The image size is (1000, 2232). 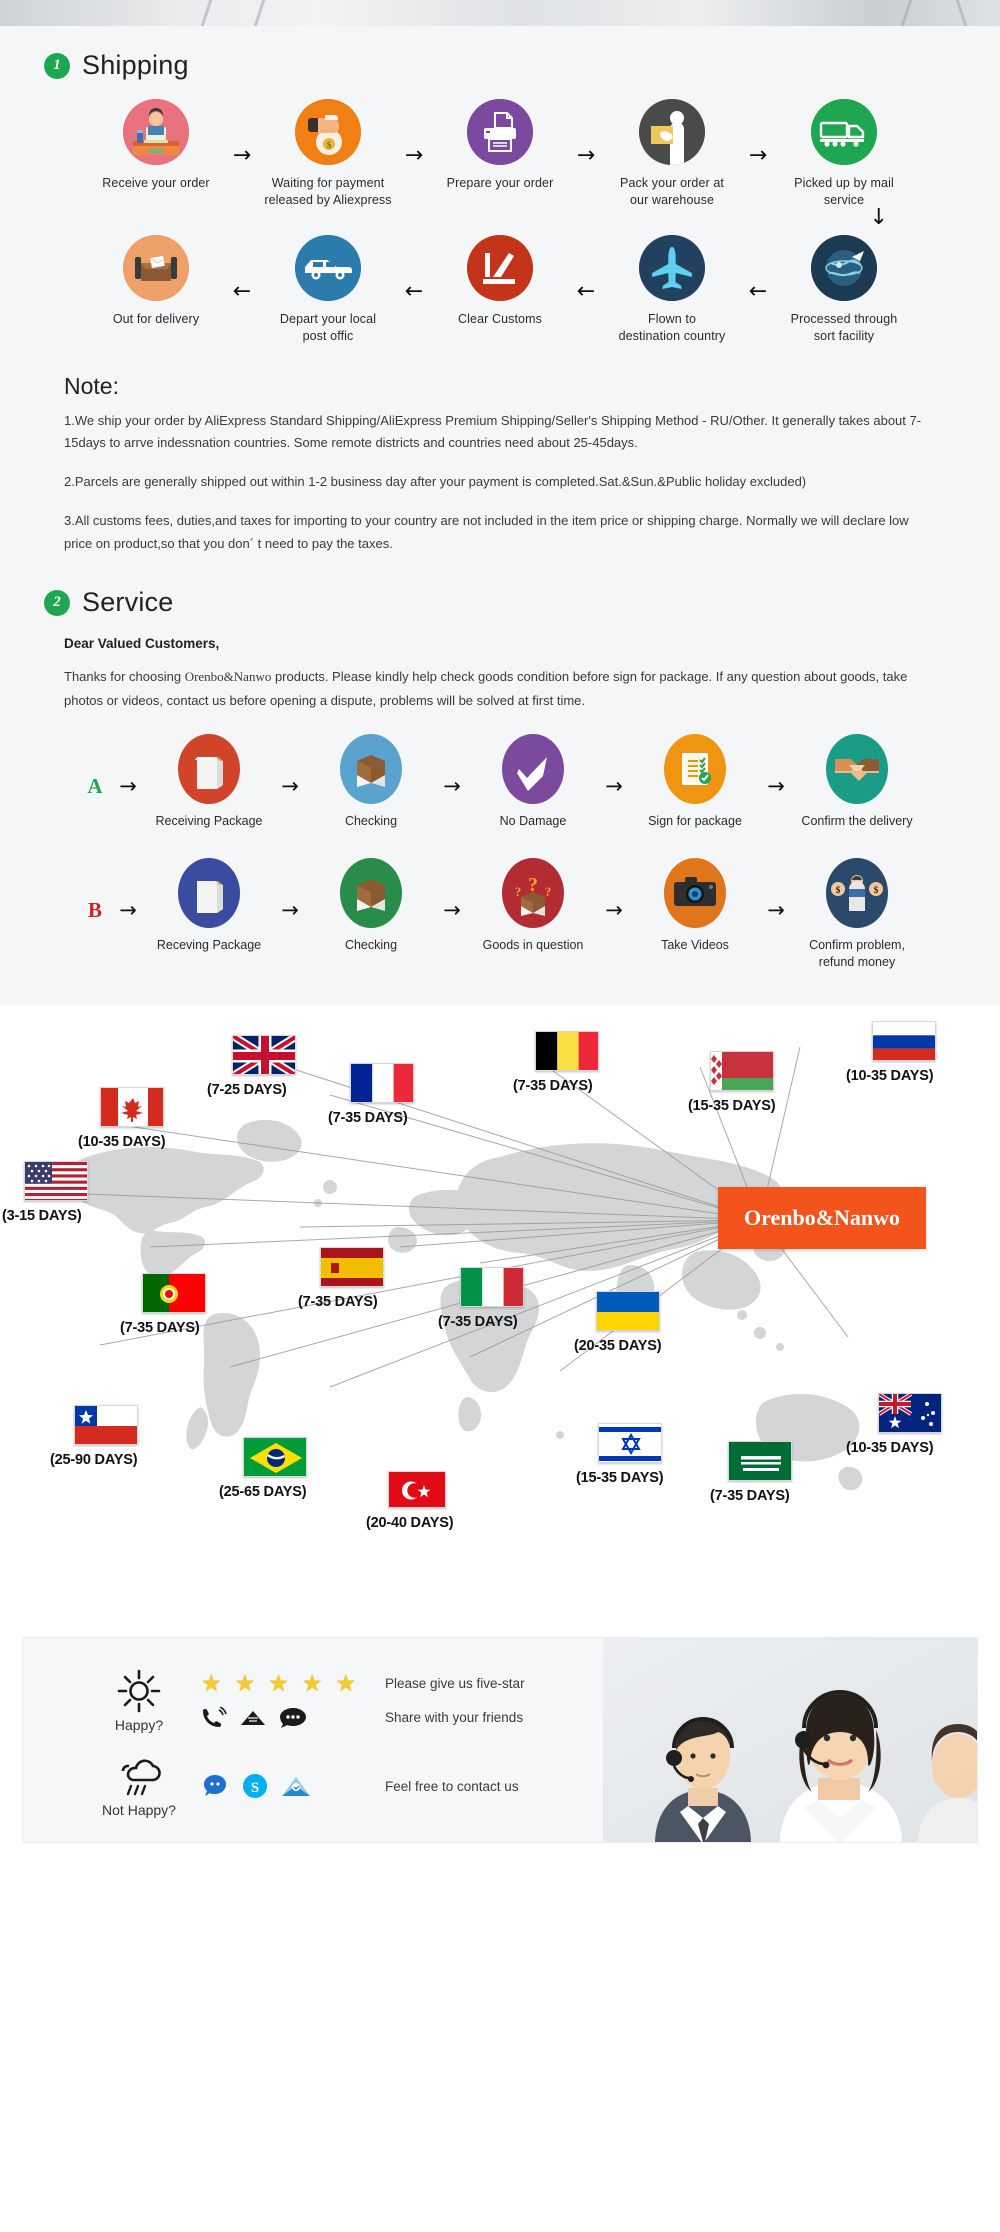 I want to click on destination-belgium: (7-35 DAYS), so click(x=556, y=1062).